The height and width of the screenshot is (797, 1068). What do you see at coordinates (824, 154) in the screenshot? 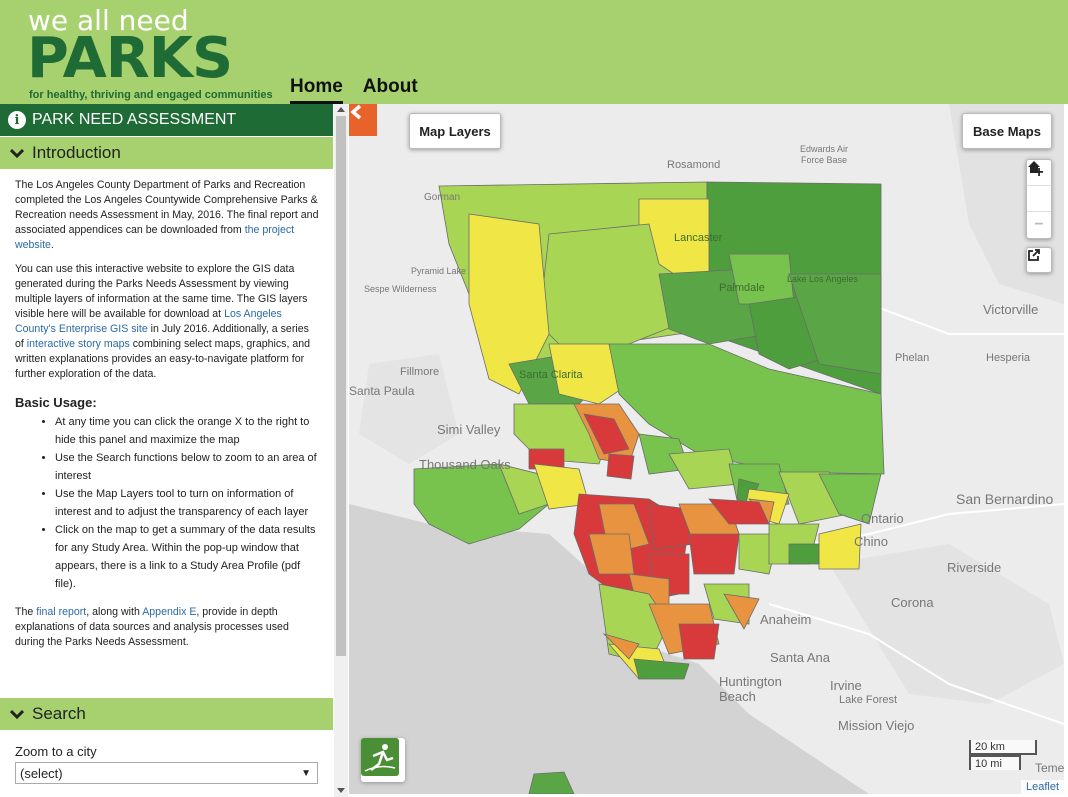
I see `place-label: Edwards Air Force Base` at bounding box center [824, 154].